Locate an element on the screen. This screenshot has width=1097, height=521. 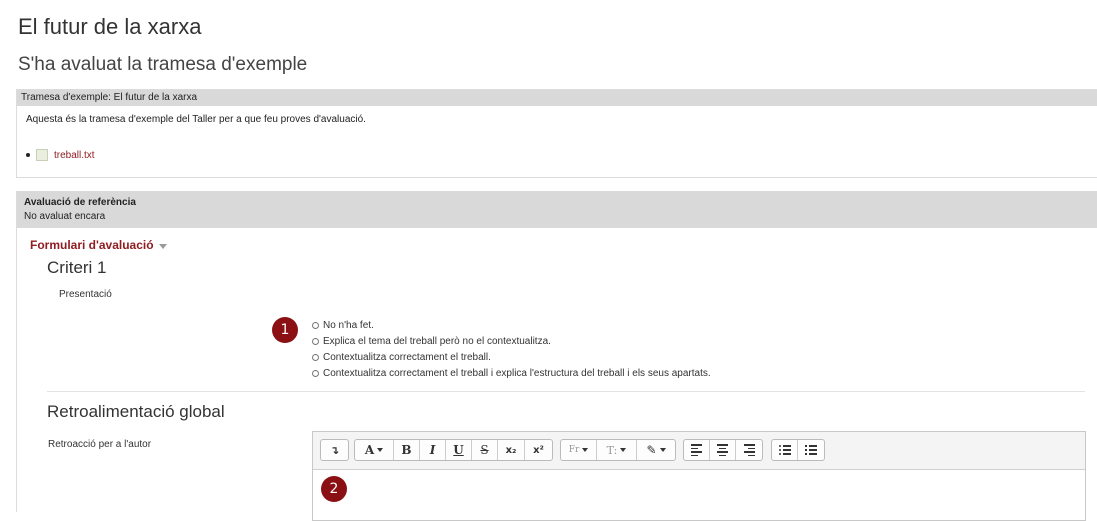
bullet is located at coordinates (28, 155).